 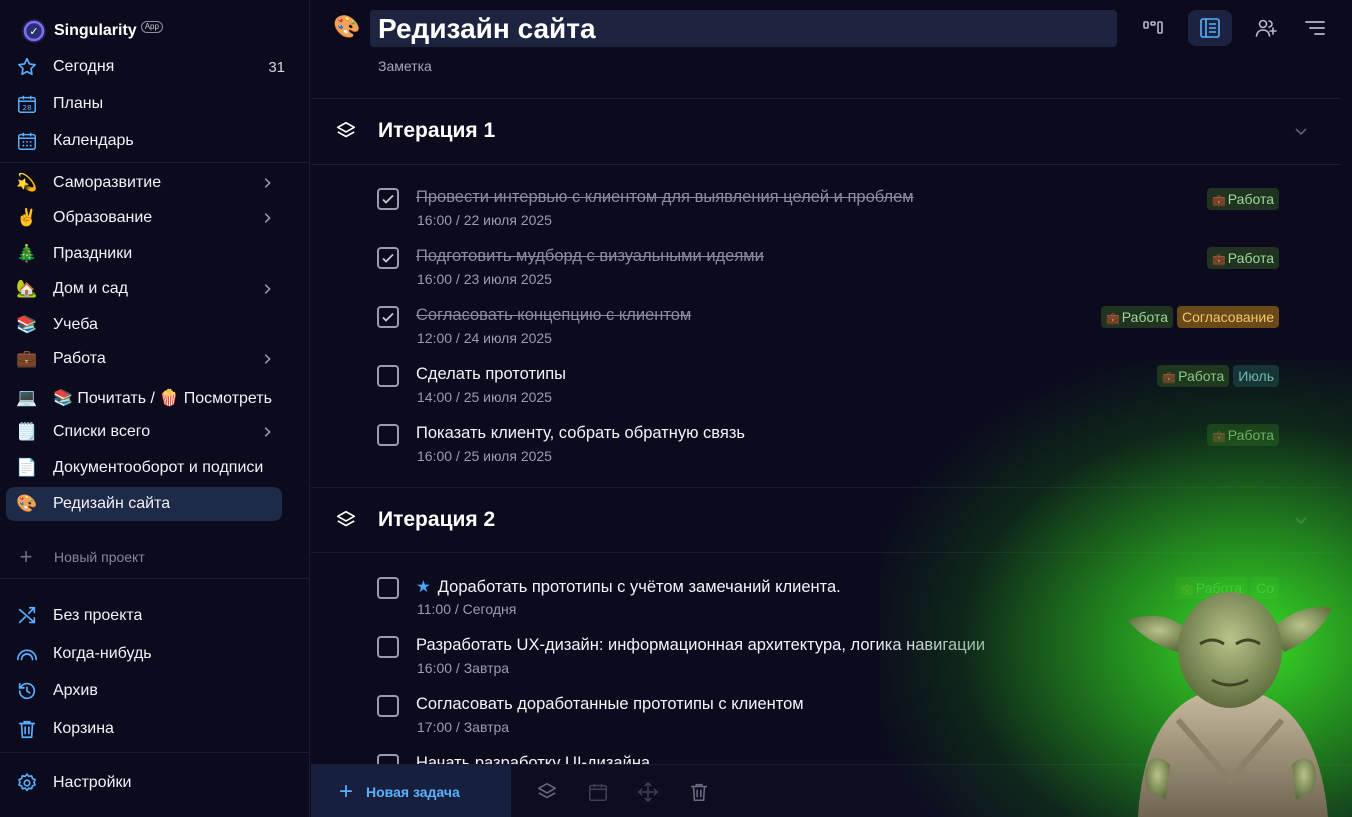 I want to click on task-tags: 💼 Работа Июль, so click(x=1218, y=376).